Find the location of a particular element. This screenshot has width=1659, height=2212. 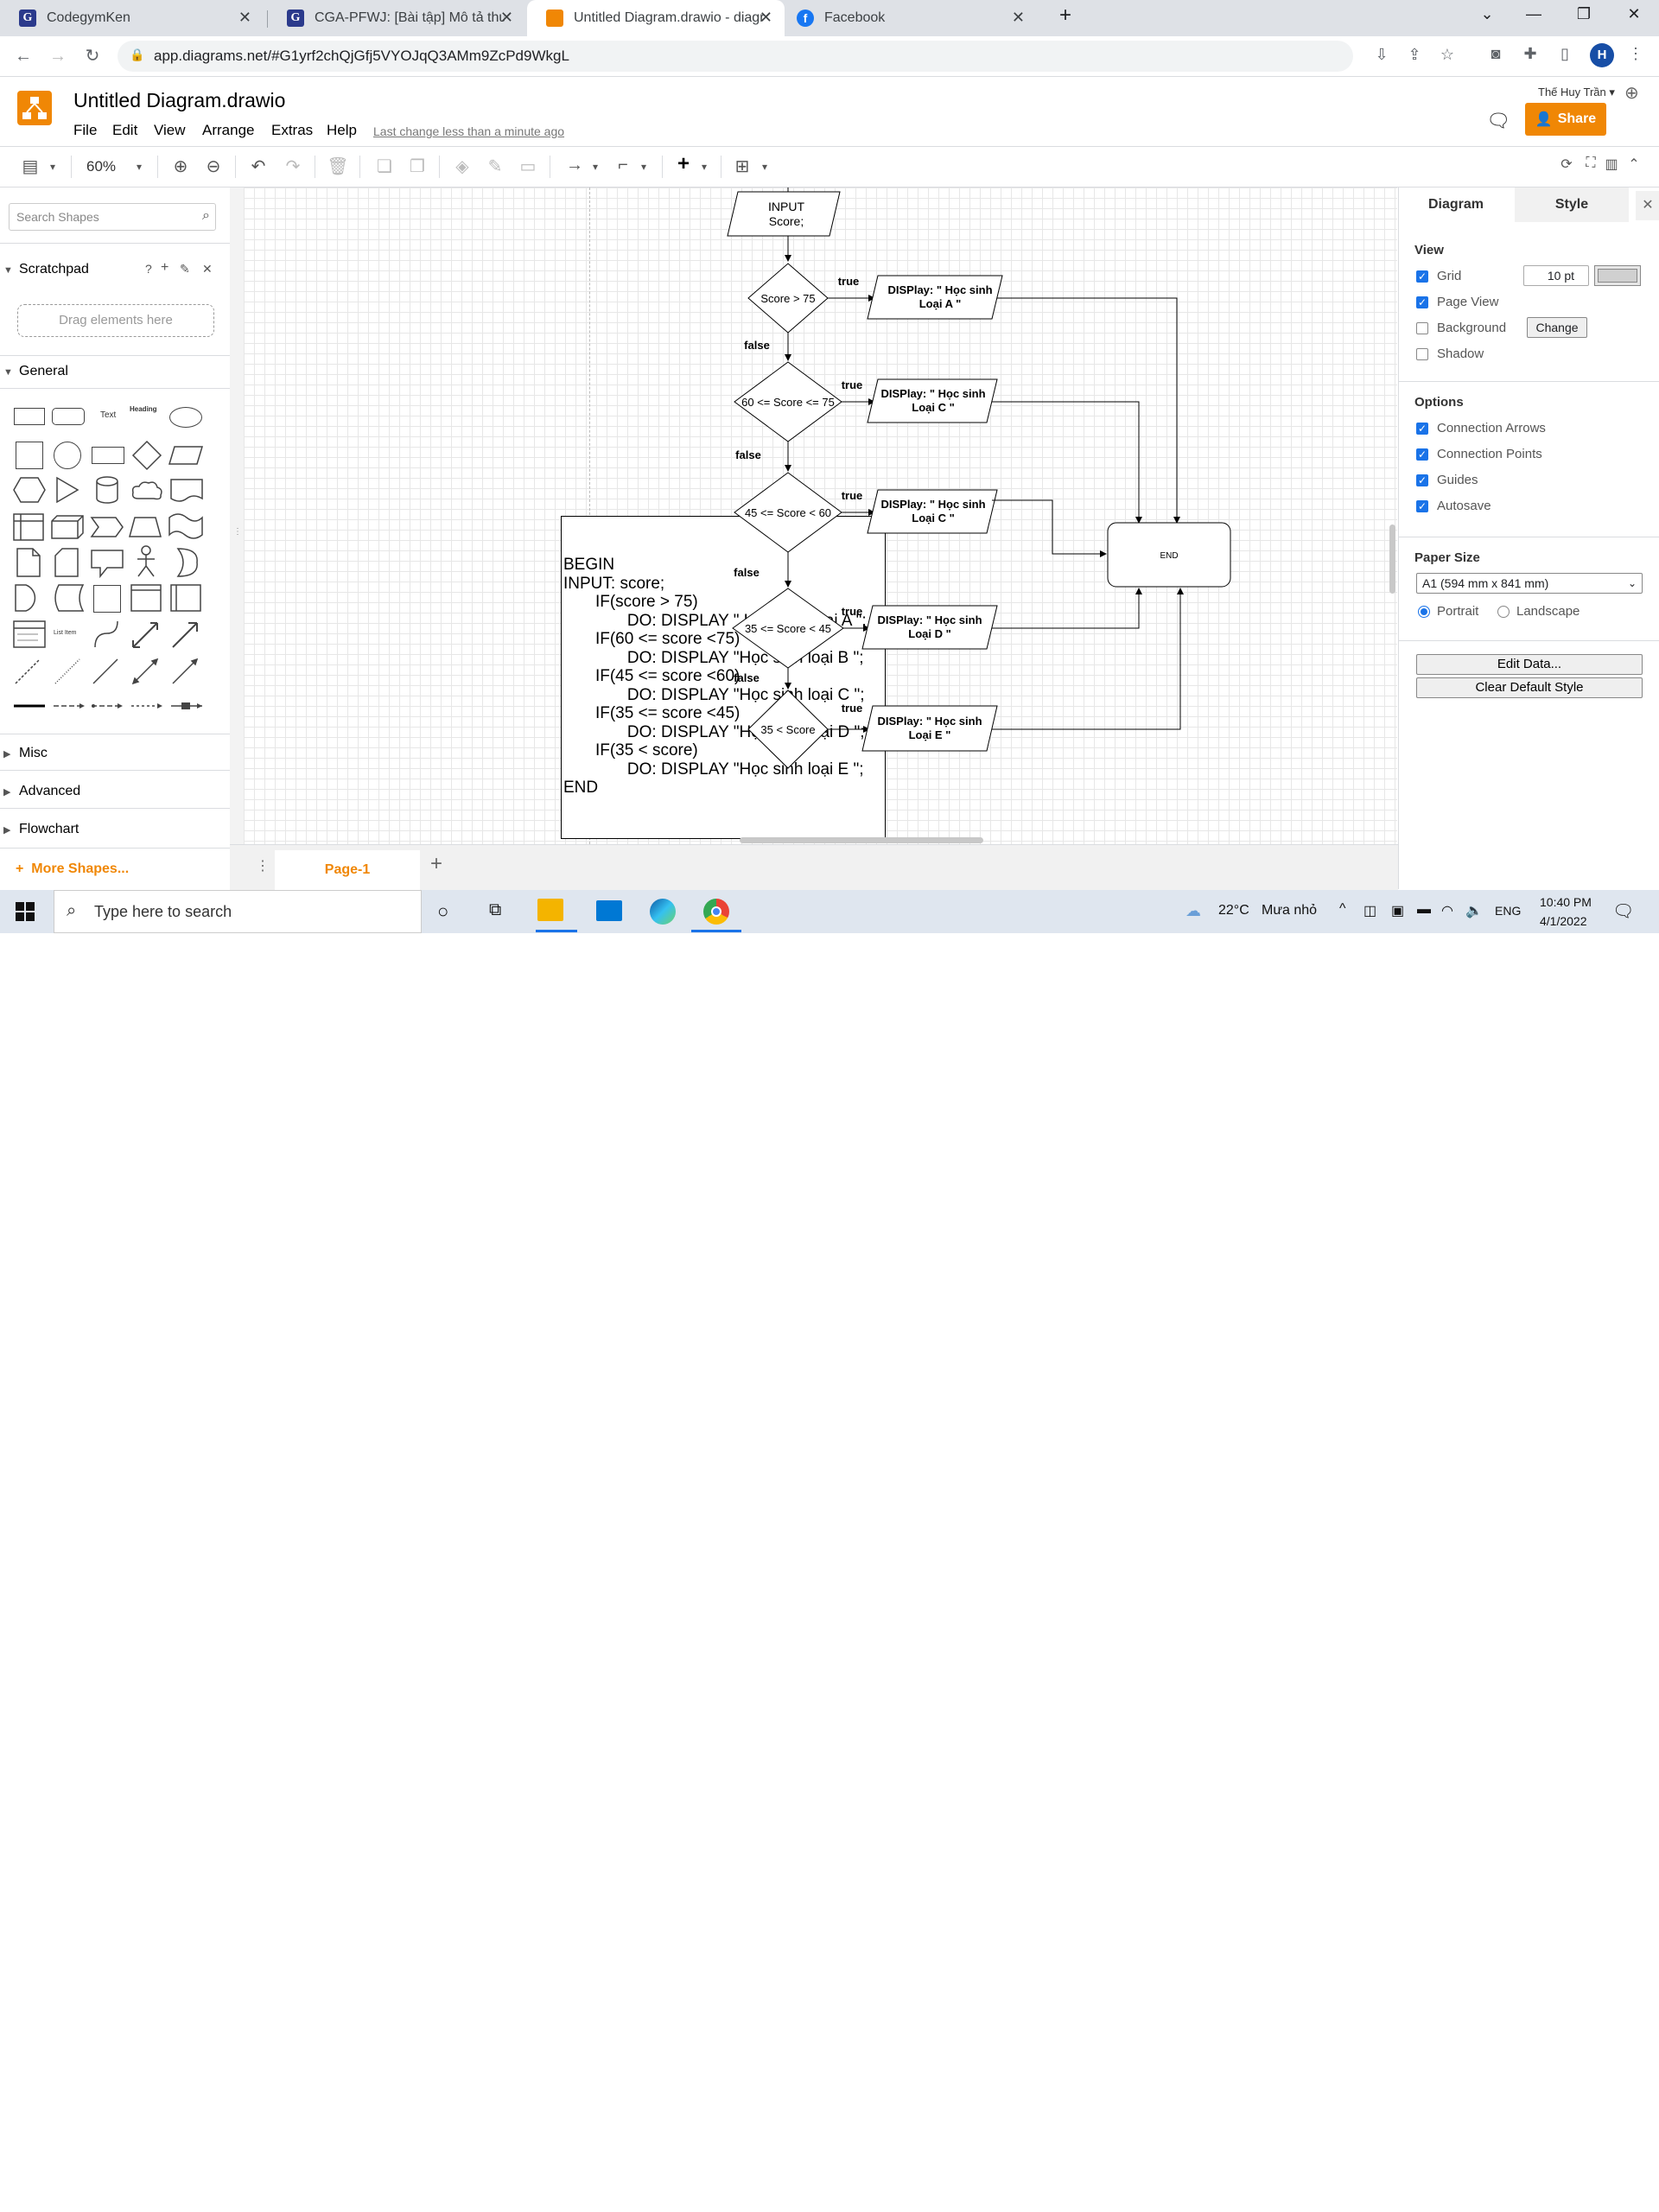

actor-shape is located at coordinates (146, 563).